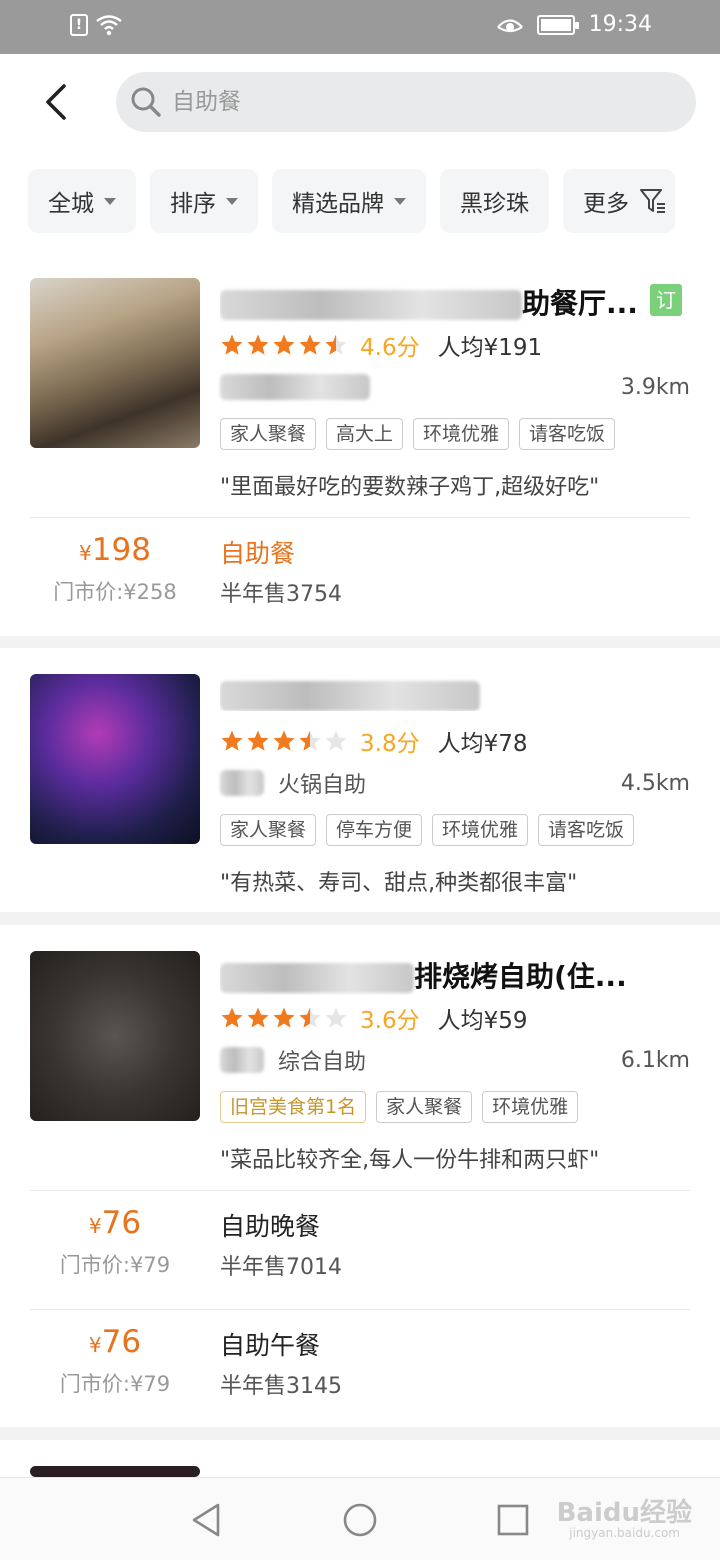 This screenshot has width=720, height=1560. I want to click on listing-card, so click(360, 1458).